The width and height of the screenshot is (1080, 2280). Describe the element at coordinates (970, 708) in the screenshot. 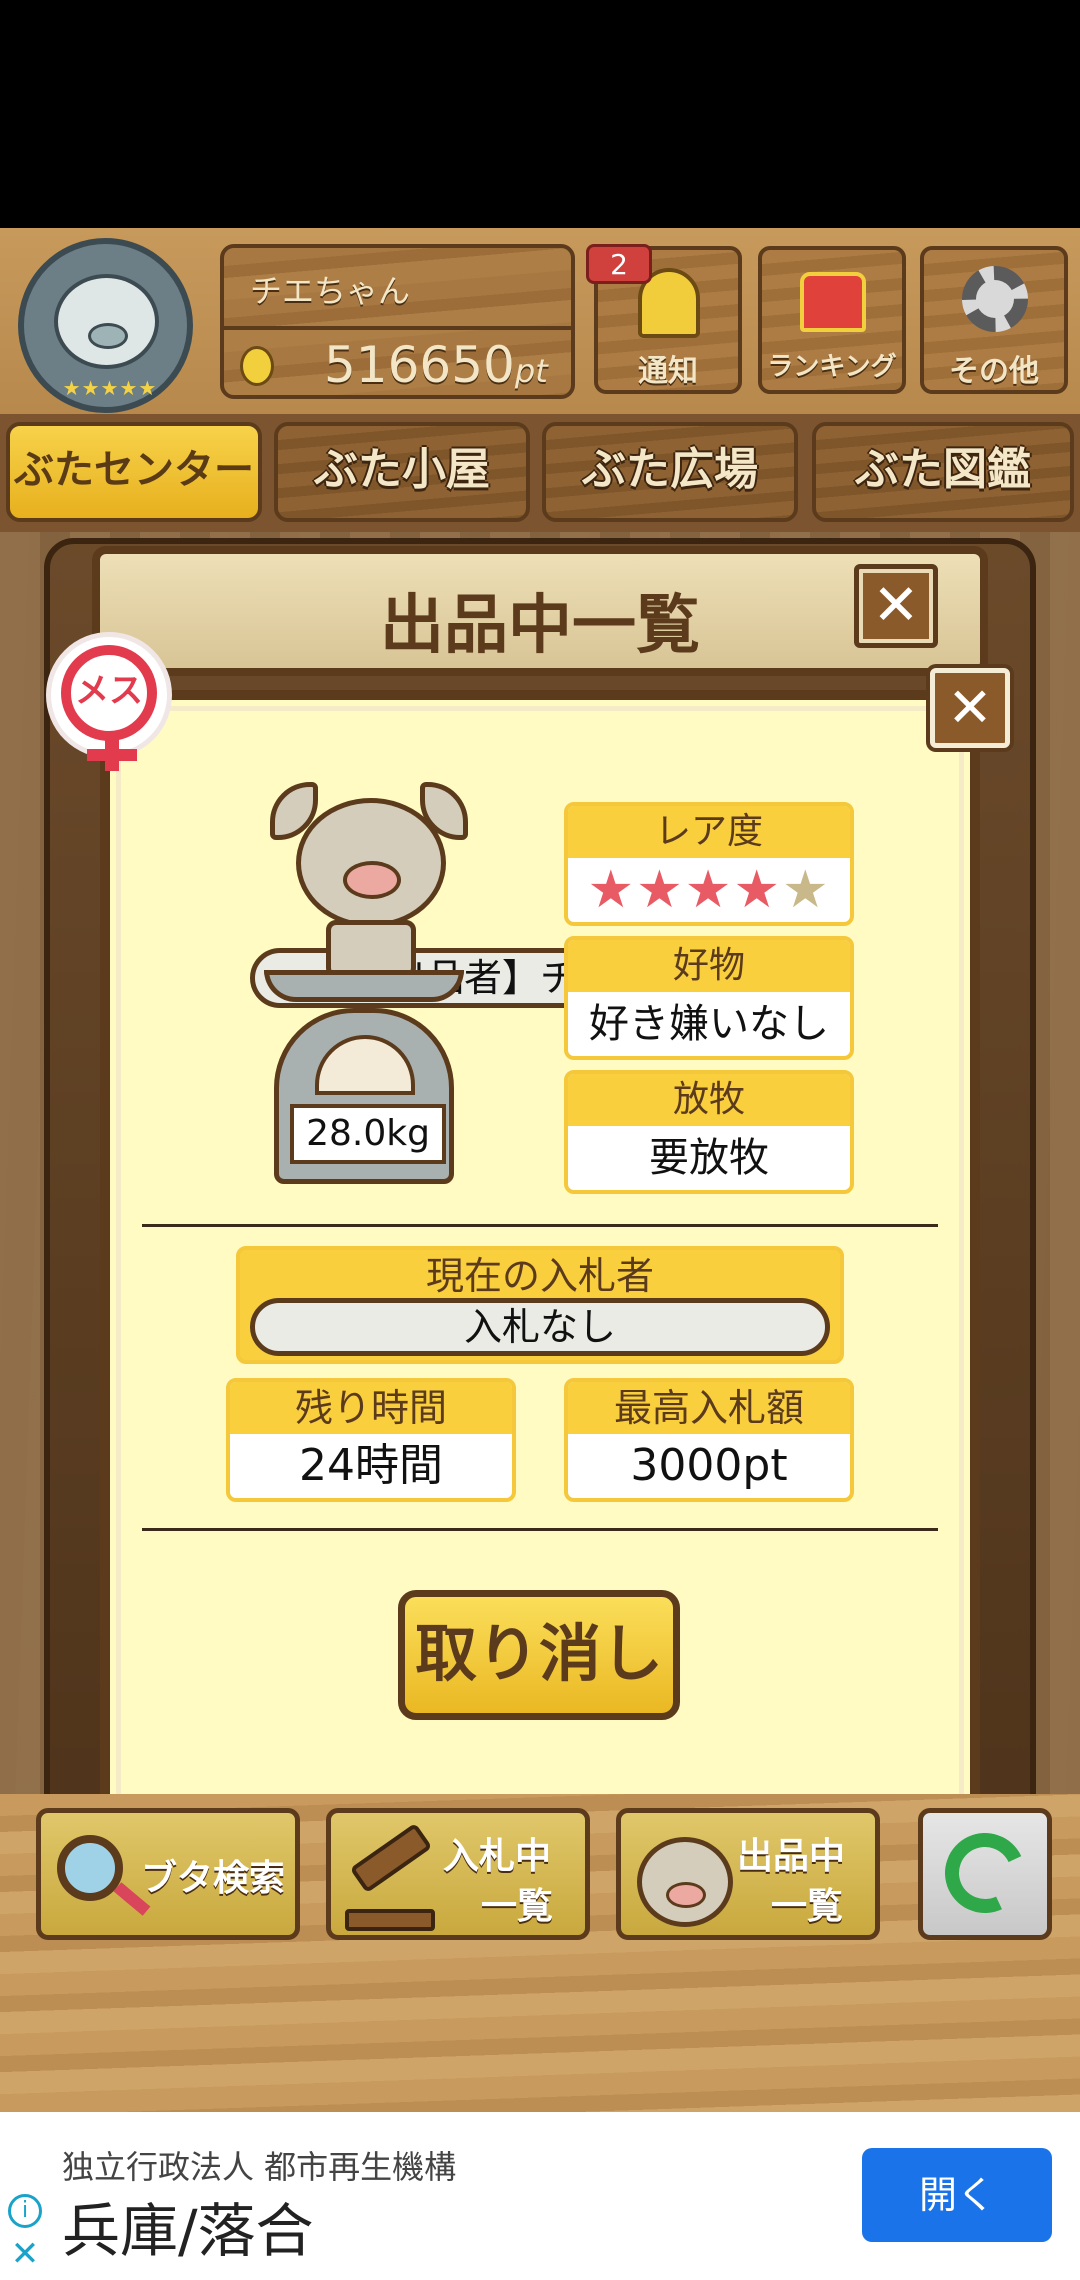

I see `panel-close-button: ✕` at that location.